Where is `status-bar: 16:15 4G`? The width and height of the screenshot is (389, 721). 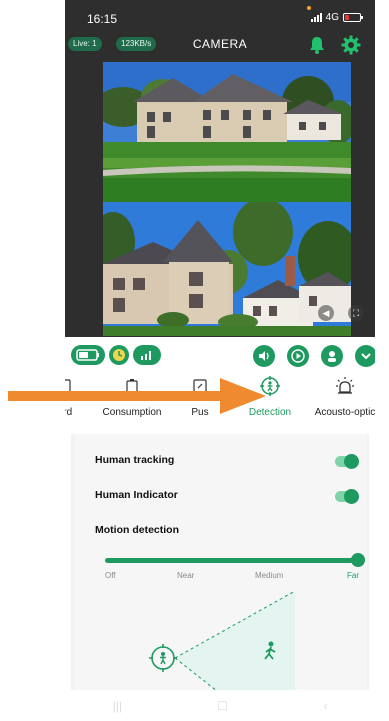 status-bar: 16:15 4G is located at coordinates (220, 15).